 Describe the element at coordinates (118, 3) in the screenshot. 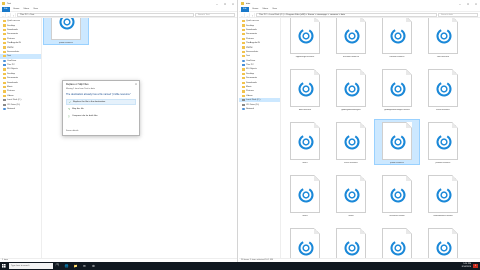

I see `title-bar: Test – □ ×` at that location.